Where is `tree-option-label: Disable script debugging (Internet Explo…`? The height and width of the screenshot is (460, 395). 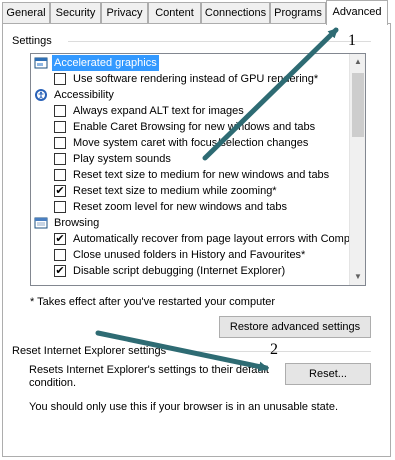
tree-option-label: Disable script debugging (Internet Explo… is located at coordinates (179, 271).